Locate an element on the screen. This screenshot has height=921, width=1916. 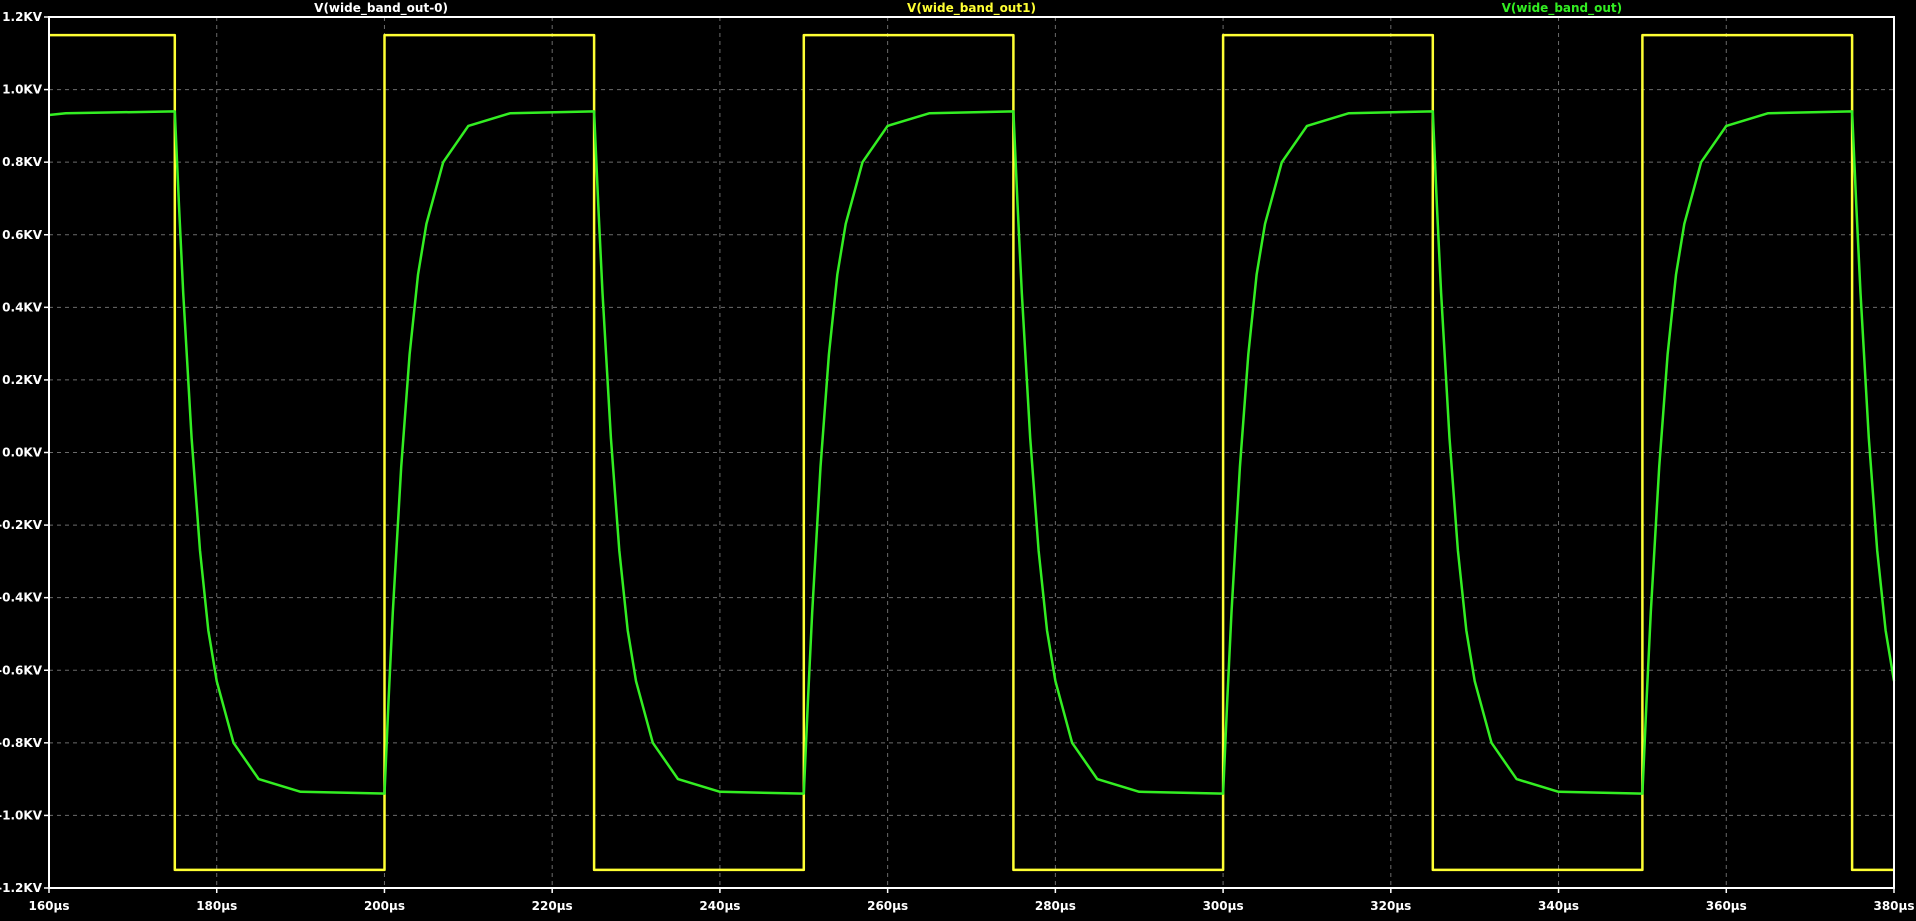
x-tick-label: 260µs is located at coordinates (887, 906).